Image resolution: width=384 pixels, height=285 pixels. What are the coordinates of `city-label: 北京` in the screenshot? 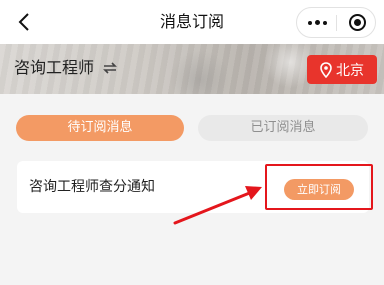 It's located at (350, 70).